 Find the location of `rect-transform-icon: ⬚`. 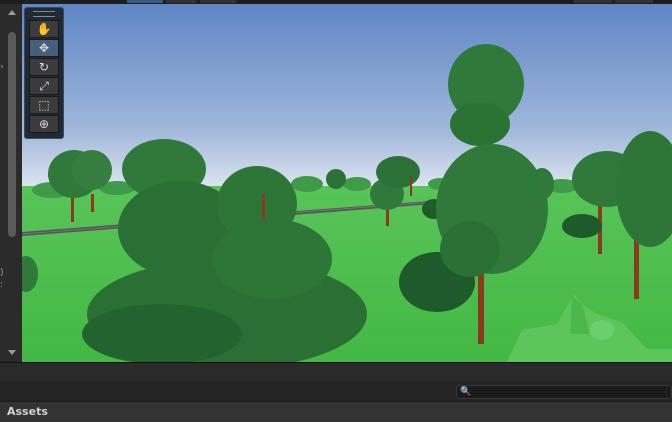

rect-transform-icon: ⬚ is located at coordinates (44, 105).